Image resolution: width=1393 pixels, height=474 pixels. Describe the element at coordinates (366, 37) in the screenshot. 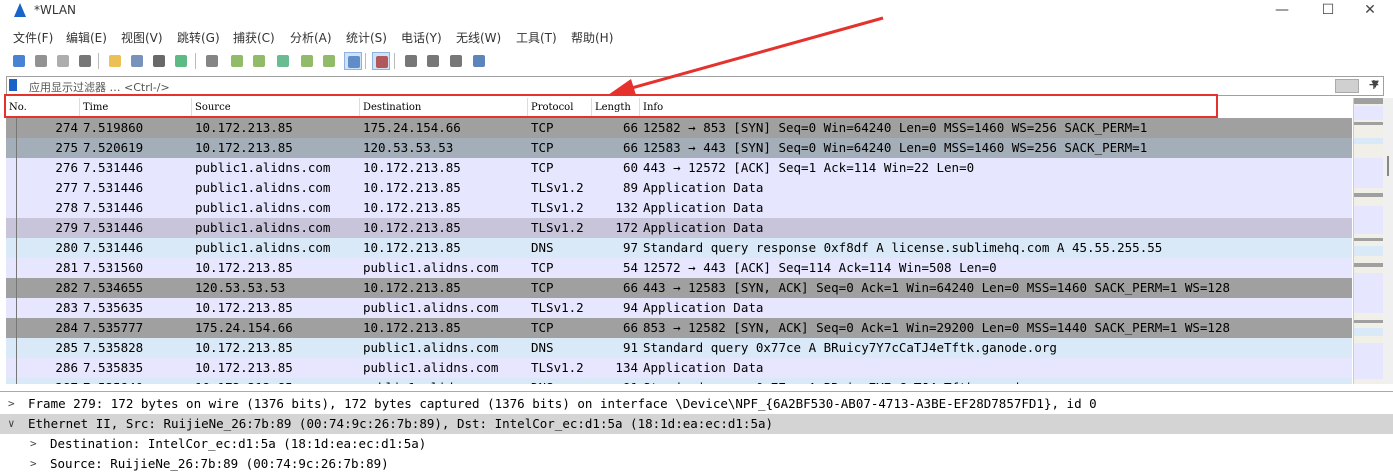

I see `menu-item-6: 统计(S)` at that location.